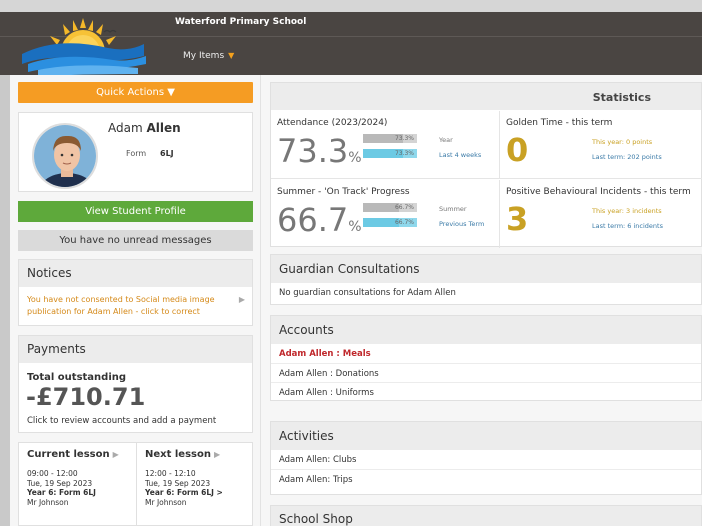  I want to click on student-avatar, so click(65, 156).